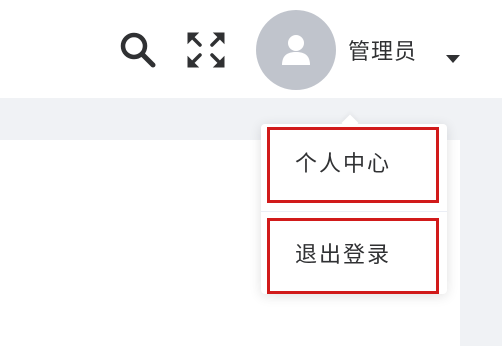  What do you see at coordinates (354, 211) in the screenshot?
I see `menu-divider` at bounding box center [354, 211].